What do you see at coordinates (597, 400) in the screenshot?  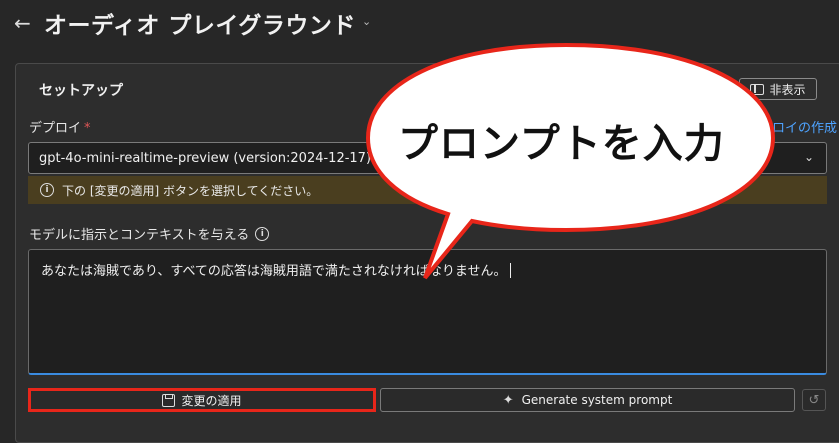 I see `generate-label: Generate system prompt` at bounding box center [597, 400].